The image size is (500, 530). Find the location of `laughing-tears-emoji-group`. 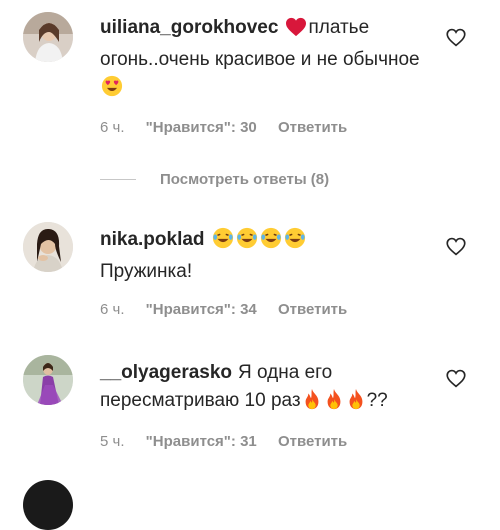

laughing-tears-emoji-group is located at coordinates (259, 238).